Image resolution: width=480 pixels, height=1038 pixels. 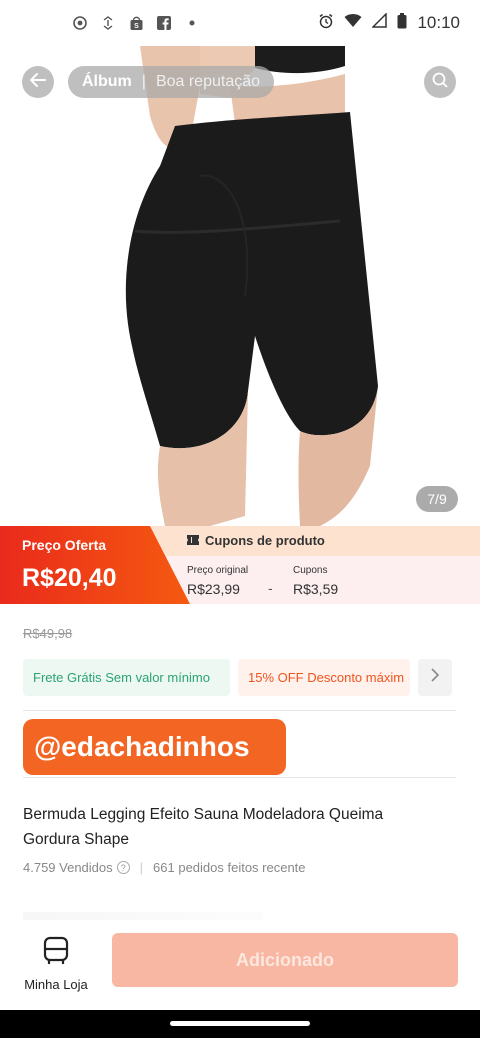 What do you see at coordinates (56, 953) in the screenshot?
I see `store-icon` at bounding box center [56, 953].